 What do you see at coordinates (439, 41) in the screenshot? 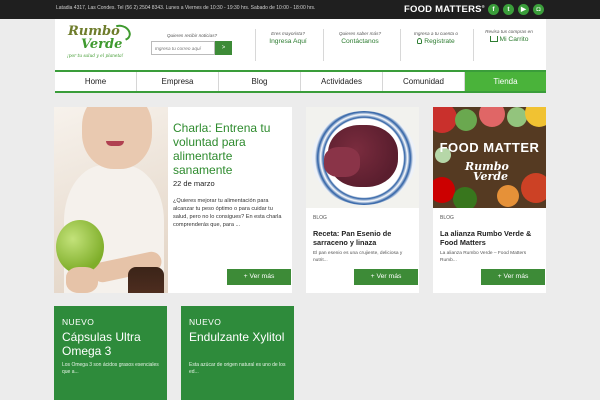
I see `register-link-label: Registrate` at bounding box center [439, 41].